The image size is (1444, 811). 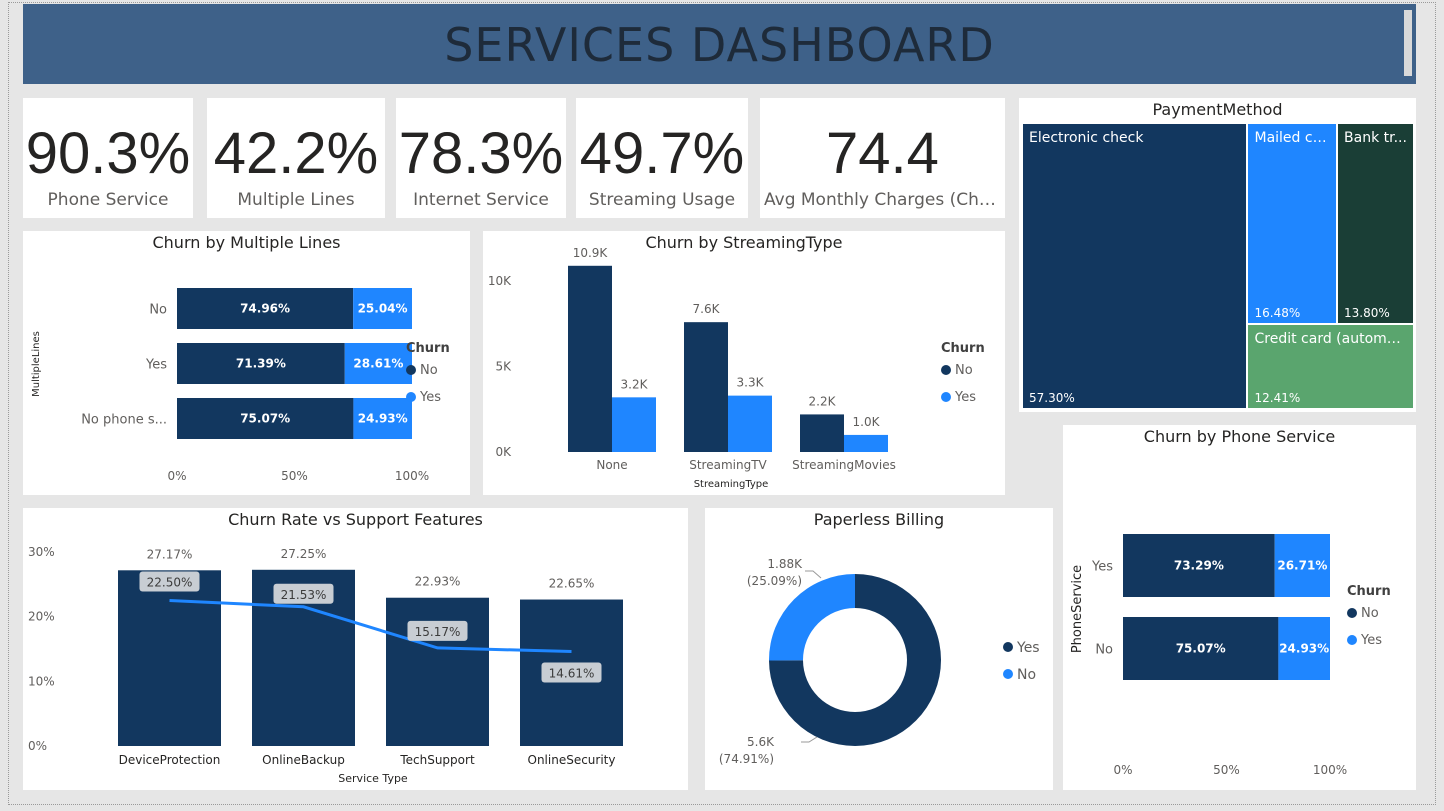 I want to click on category-label: No, so click(x=158, y=310).